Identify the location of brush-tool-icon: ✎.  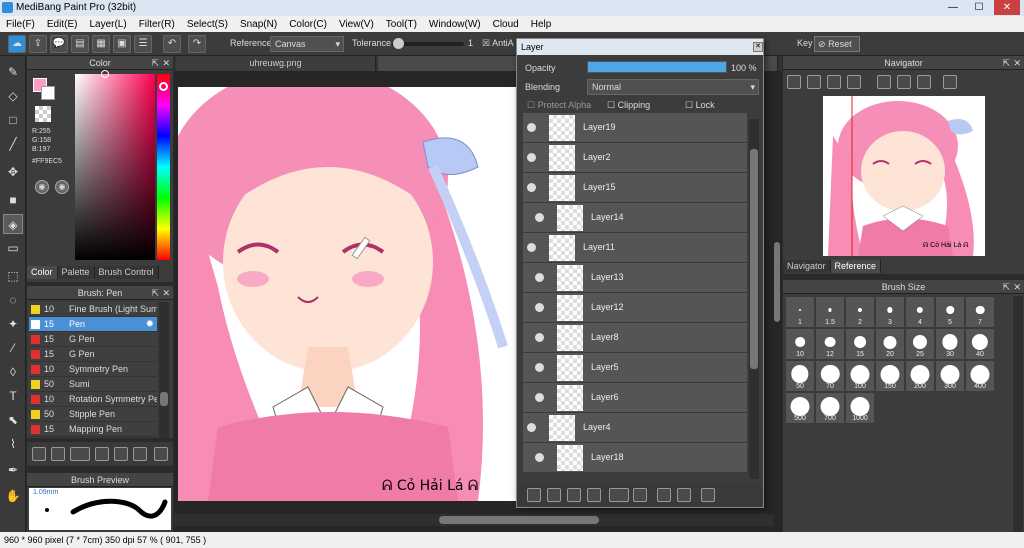
(13, 72).